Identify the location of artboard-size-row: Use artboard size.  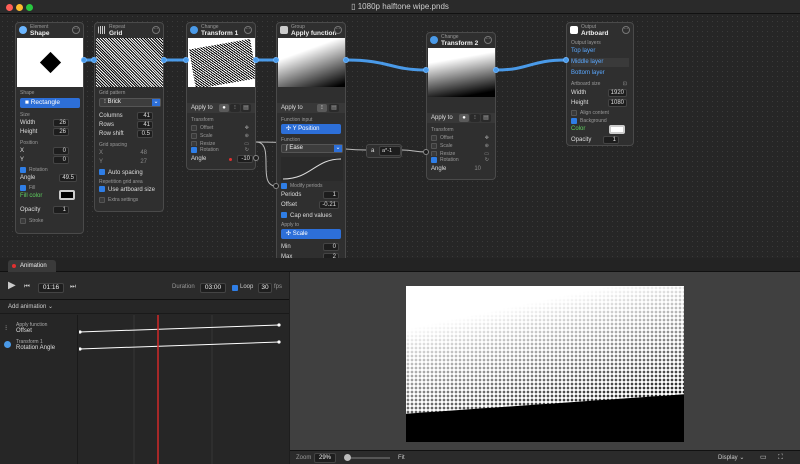
(129, 190).